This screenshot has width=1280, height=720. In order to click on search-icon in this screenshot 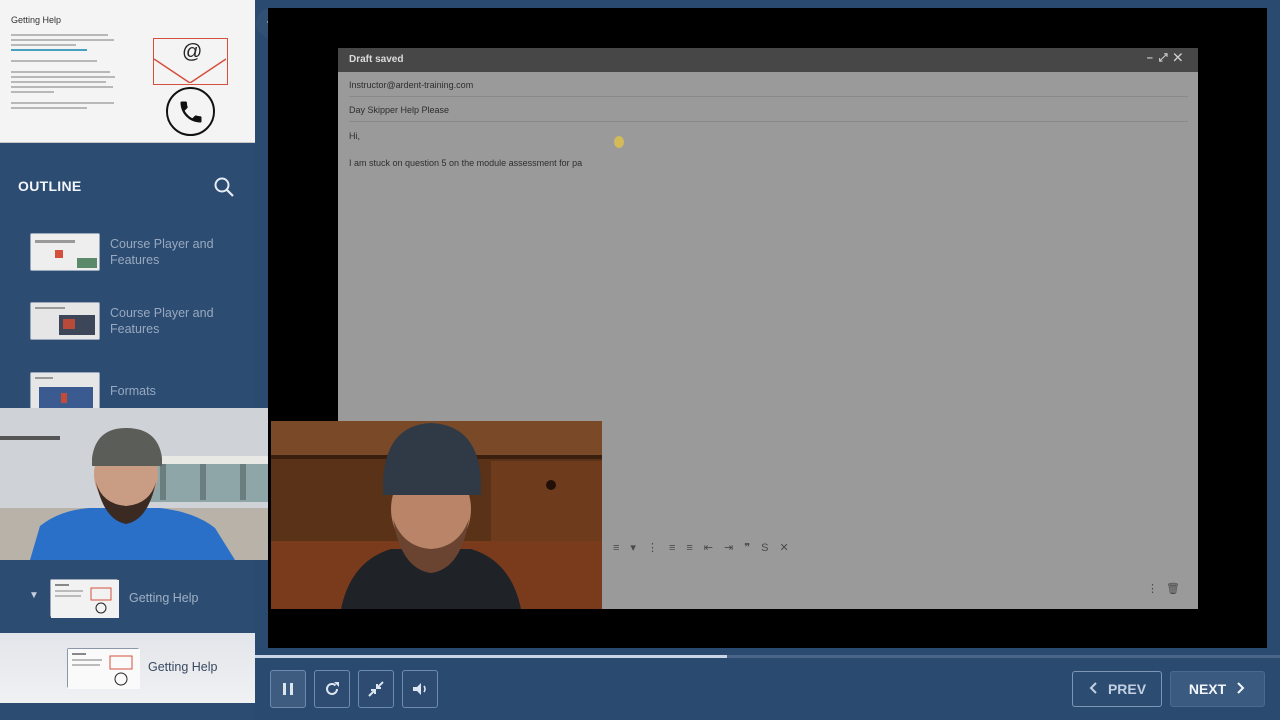, I will do `click(224, 187)`.